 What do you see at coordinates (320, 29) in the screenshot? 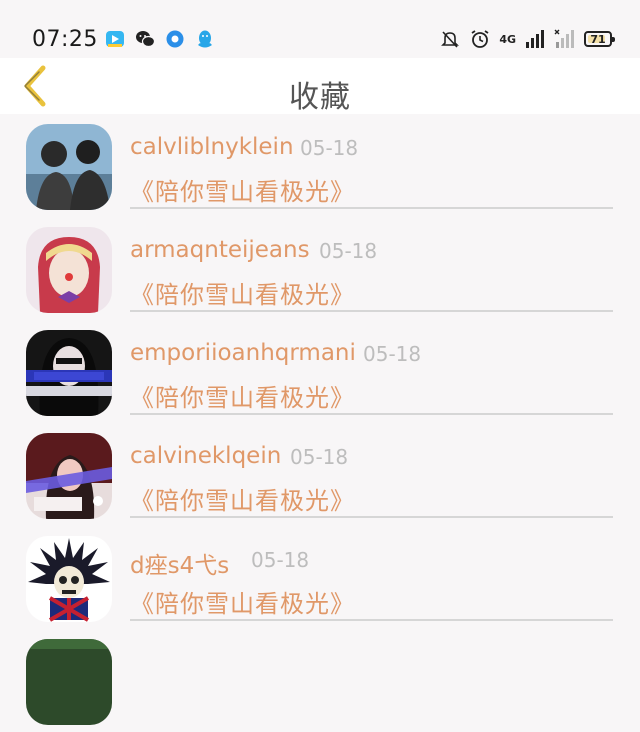
I see `status-bar: 07:25 4G 71` at bounding box center [320, 29].